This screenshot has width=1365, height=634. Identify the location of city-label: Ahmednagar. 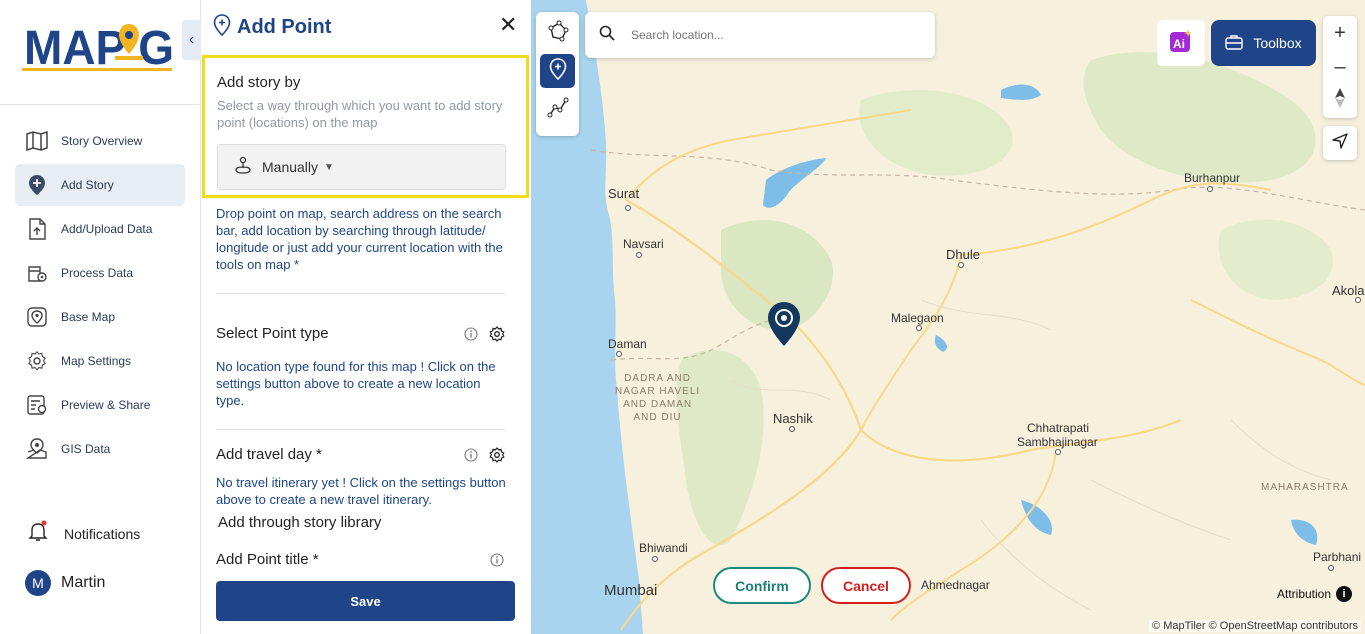
(955, 585).